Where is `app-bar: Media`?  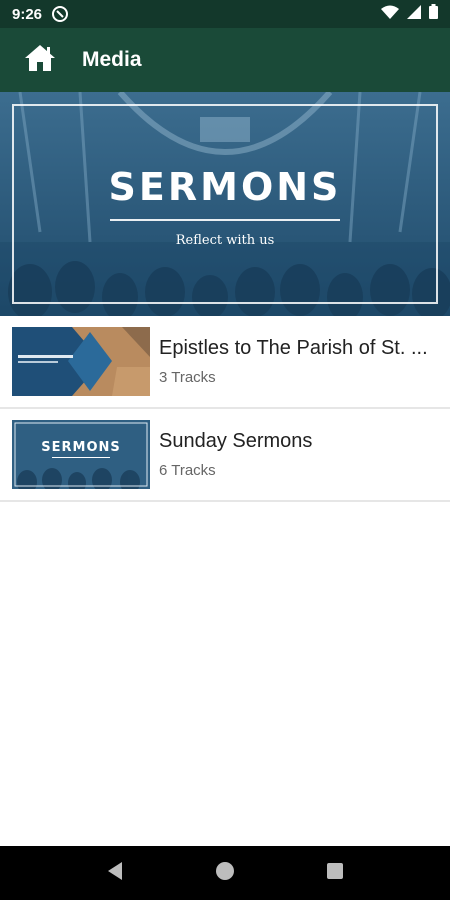
app-bar: Media is located at coordinates (225, 60).